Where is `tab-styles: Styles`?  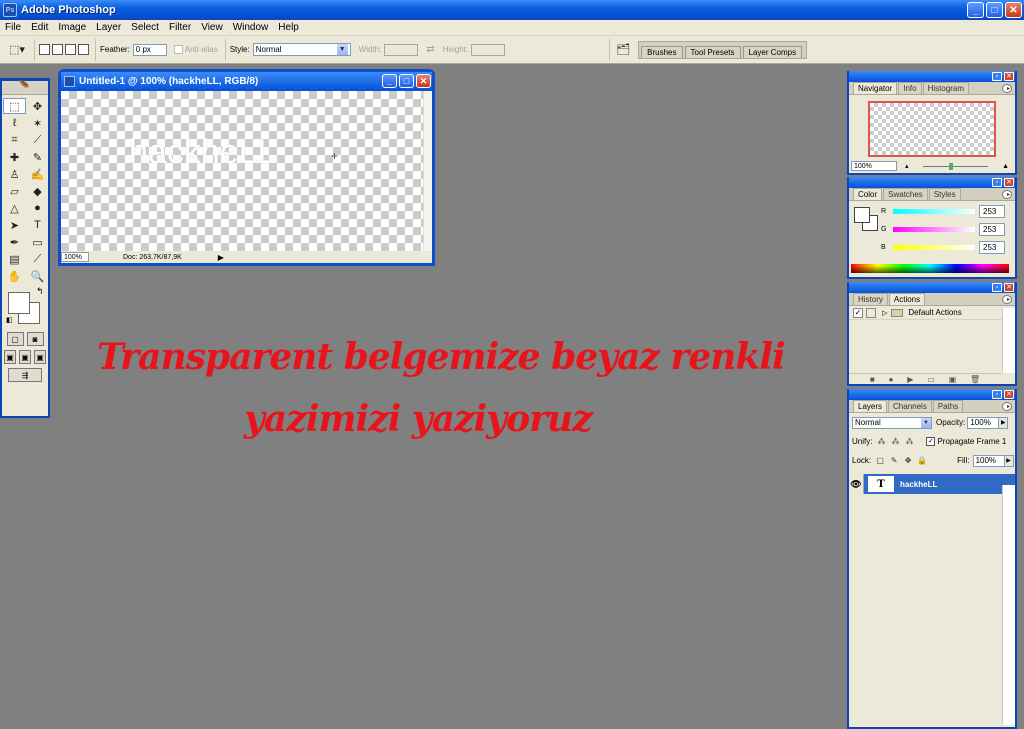 tab-styles: Styles is located at coordinates (944, 194).